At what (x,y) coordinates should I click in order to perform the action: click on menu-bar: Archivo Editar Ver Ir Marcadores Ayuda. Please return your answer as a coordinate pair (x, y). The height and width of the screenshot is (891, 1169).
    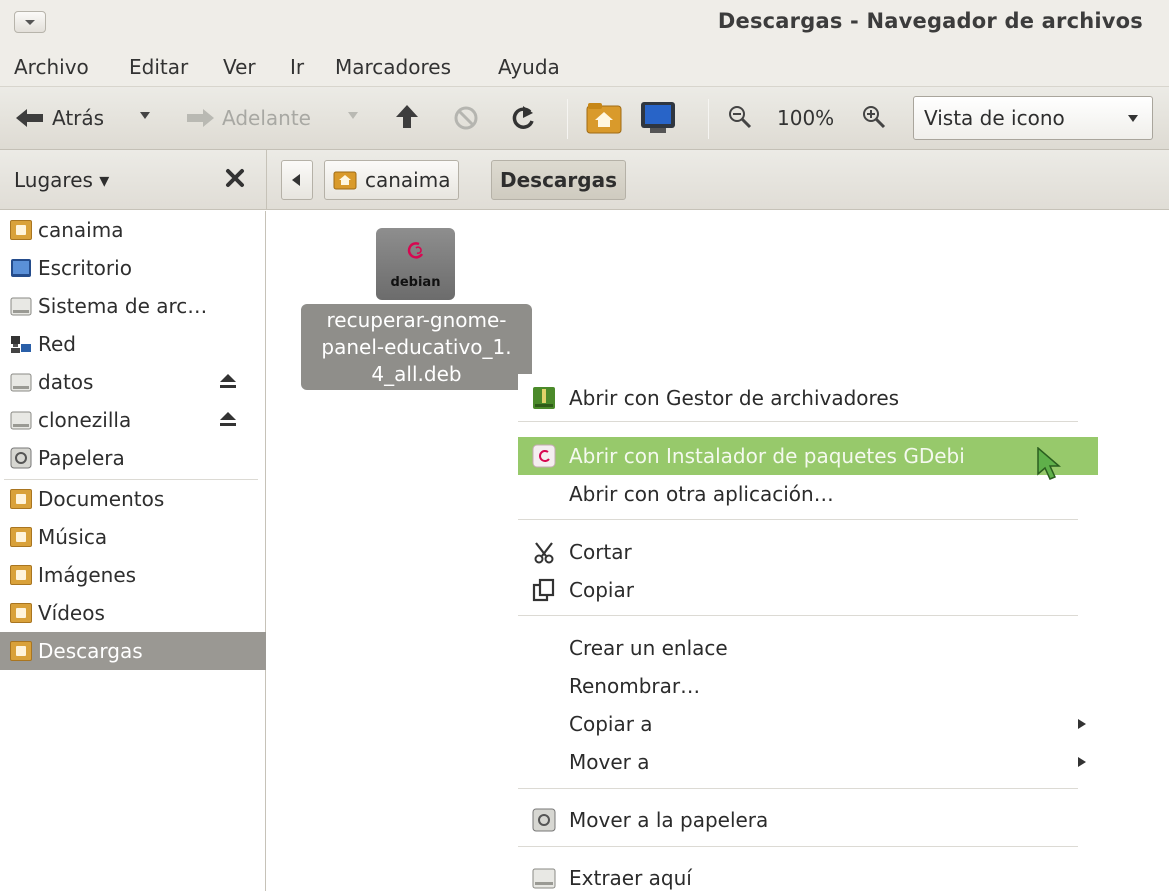
    Looking at the image, I should click on (584, 66).